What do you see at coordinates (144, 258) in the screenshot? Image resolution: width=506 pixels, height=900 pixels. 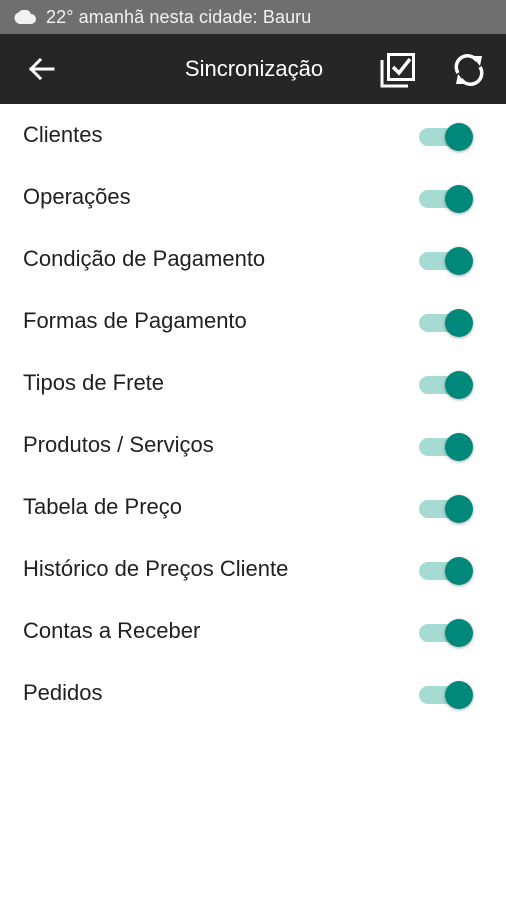 I see `sync-option-label: Condição de Pagamento` at bounding box center [144, 258].